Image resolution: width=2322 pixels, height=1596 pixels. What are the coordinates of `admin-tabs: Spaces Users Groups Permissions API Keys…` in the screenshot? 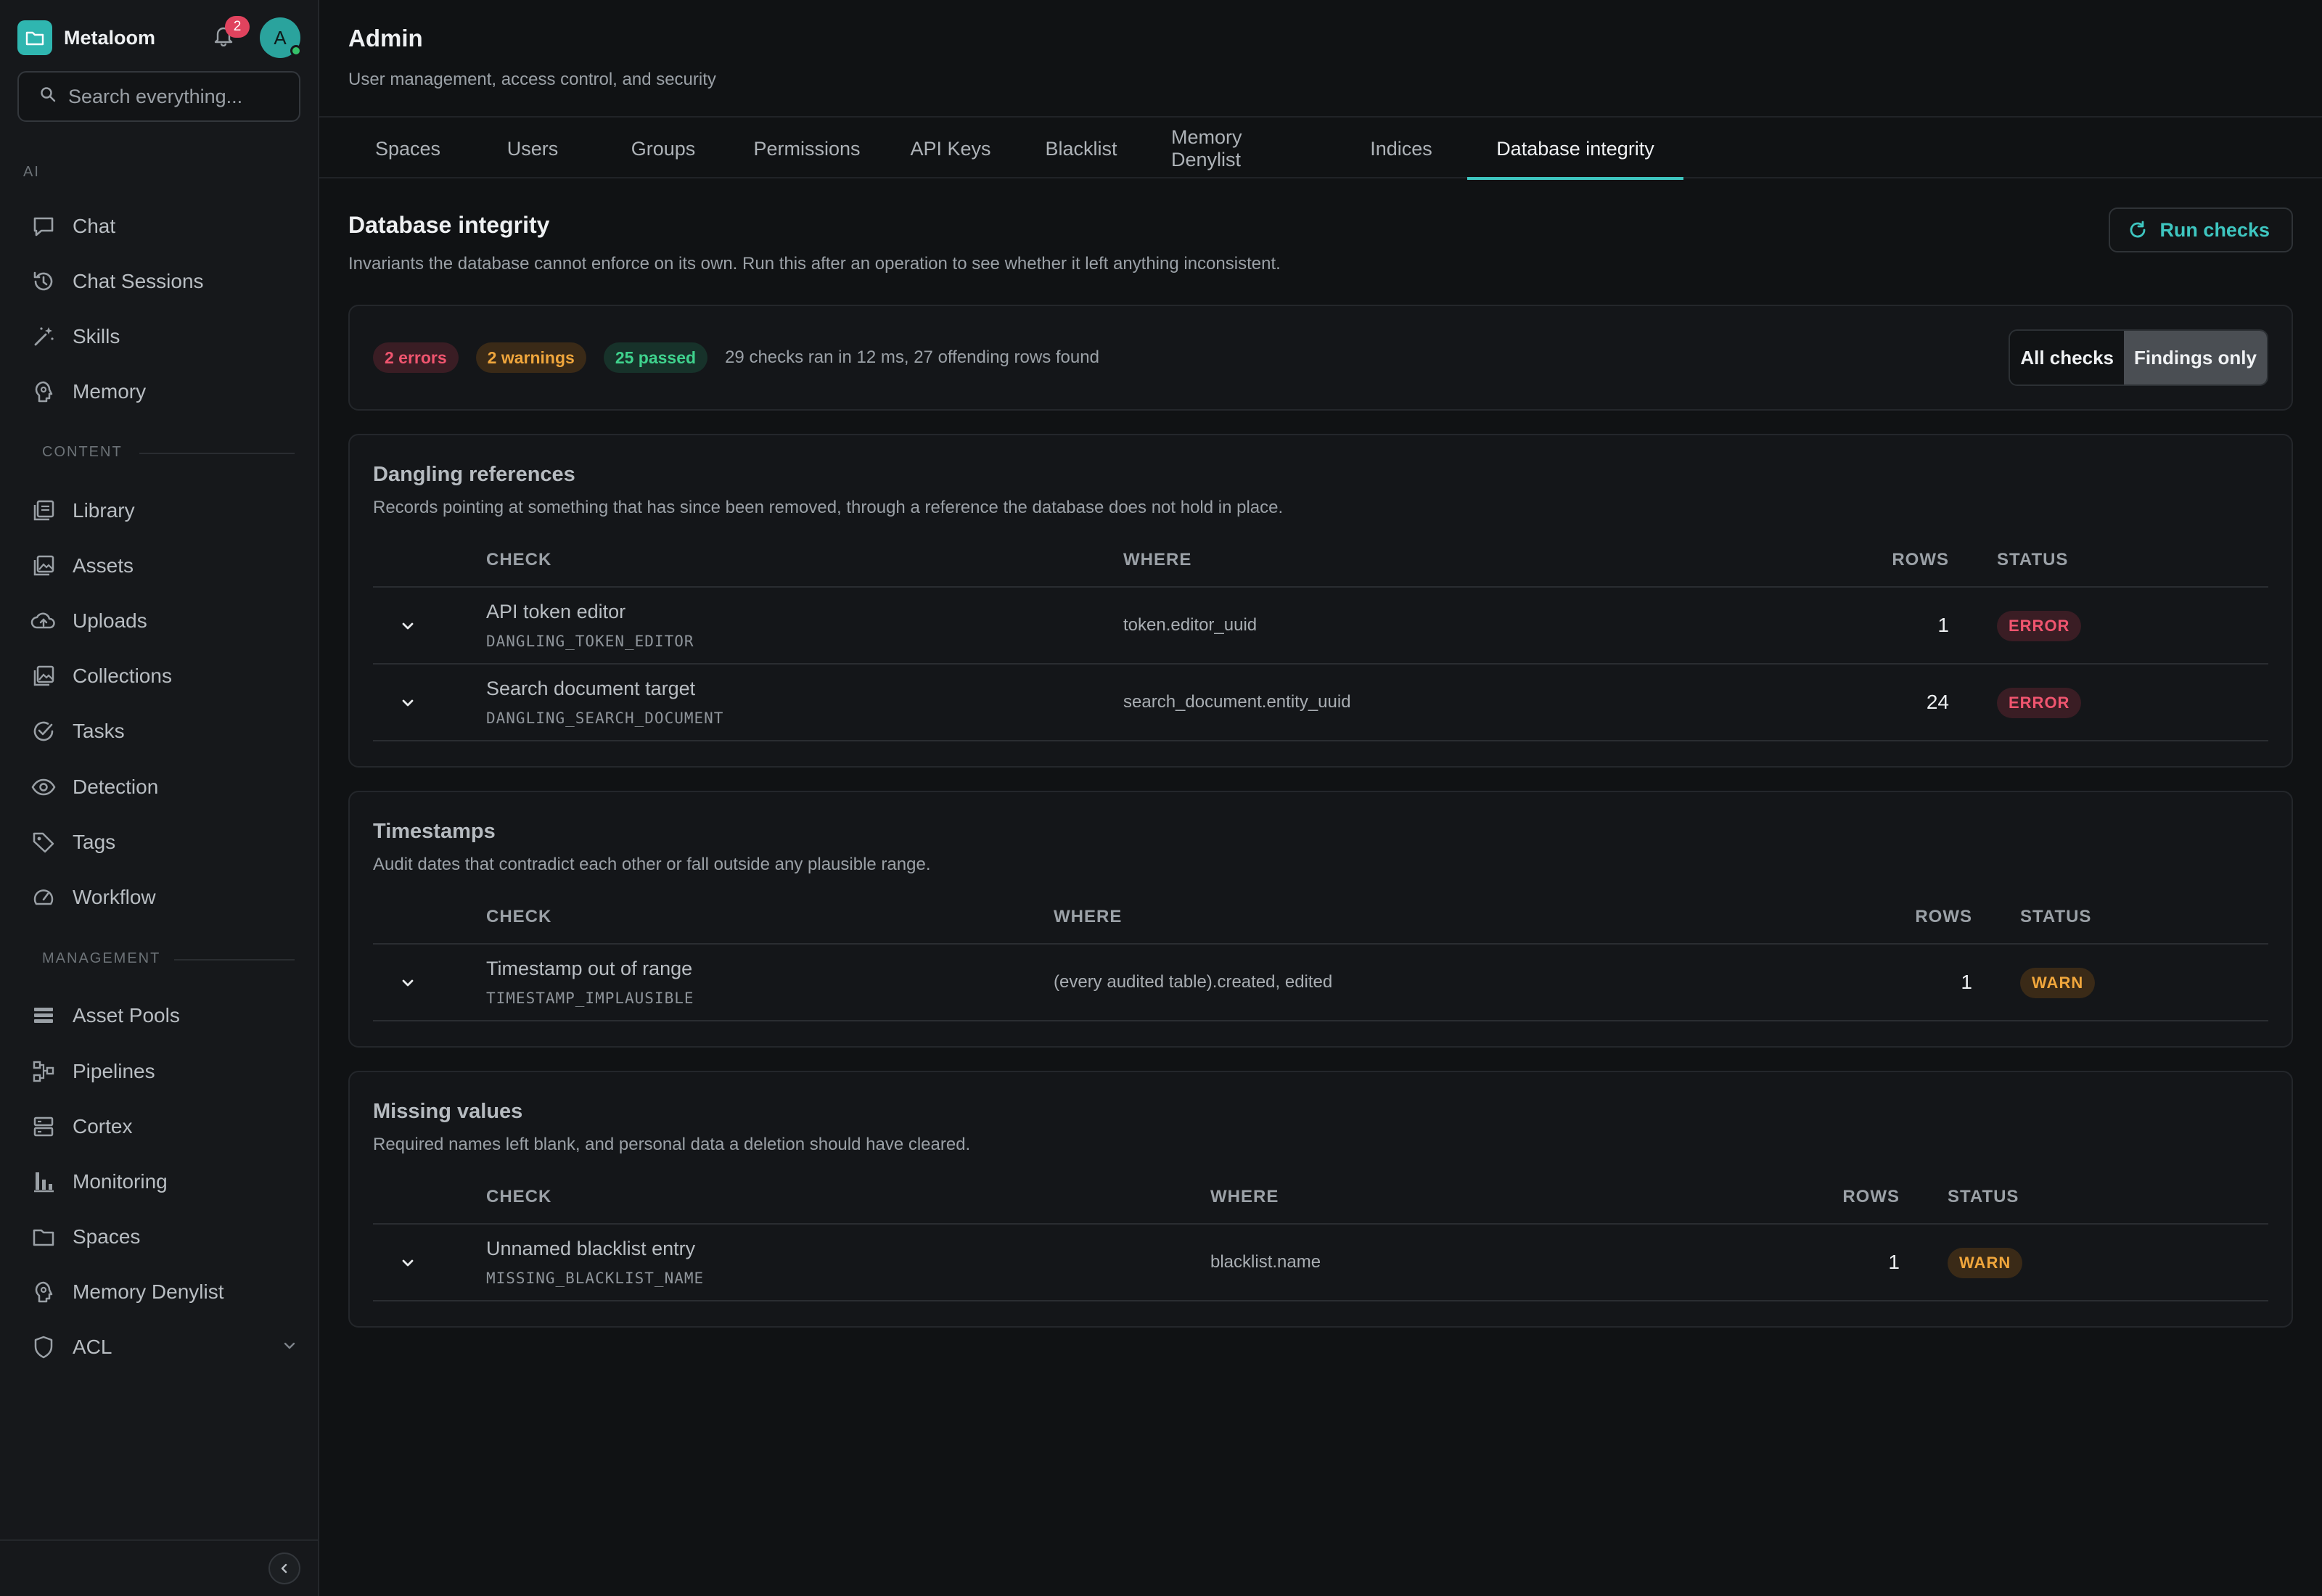 It's located at (1320, 149).